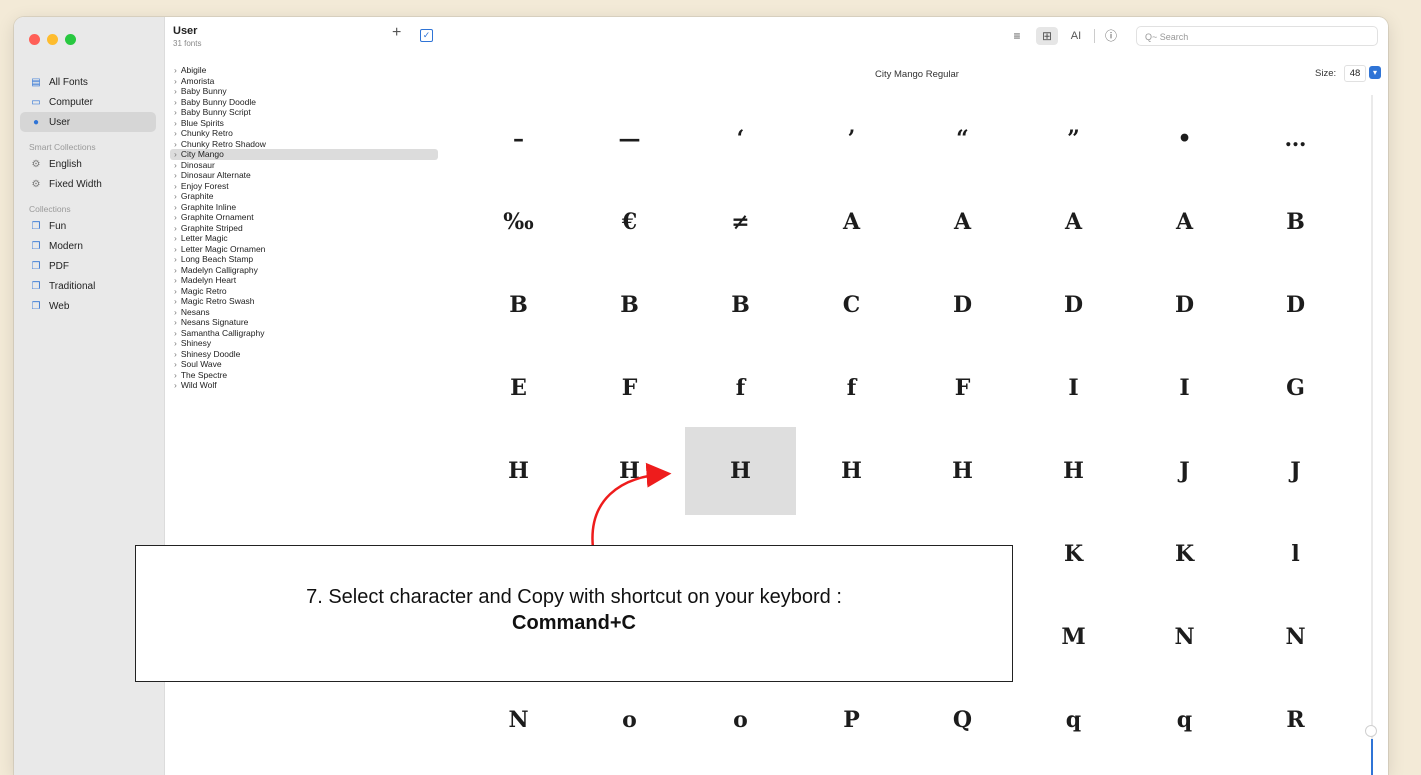 The image size is (1421, 775). Describe the element at coordinates (631, 505) in the screenshot. I see `annotation-arrow-path` at that location.